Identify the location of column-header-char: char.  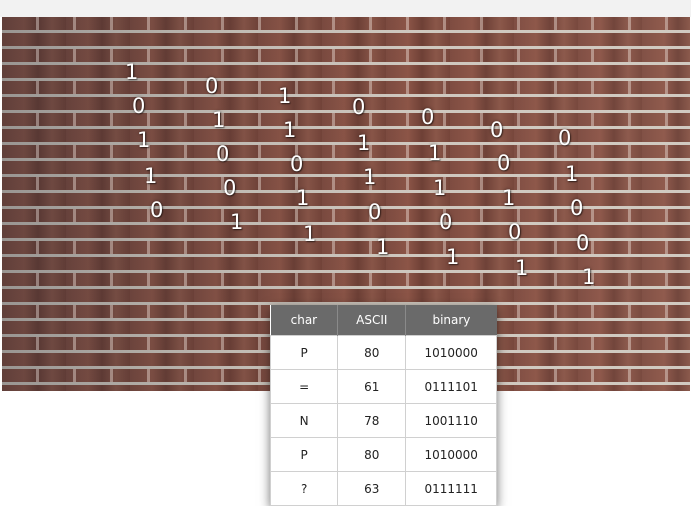
(304, 320).